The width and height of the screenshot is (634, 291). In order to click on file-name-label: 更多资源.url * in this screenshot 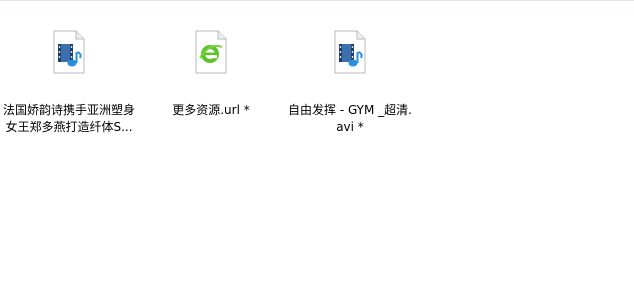, I will do `click(211, 110)`.